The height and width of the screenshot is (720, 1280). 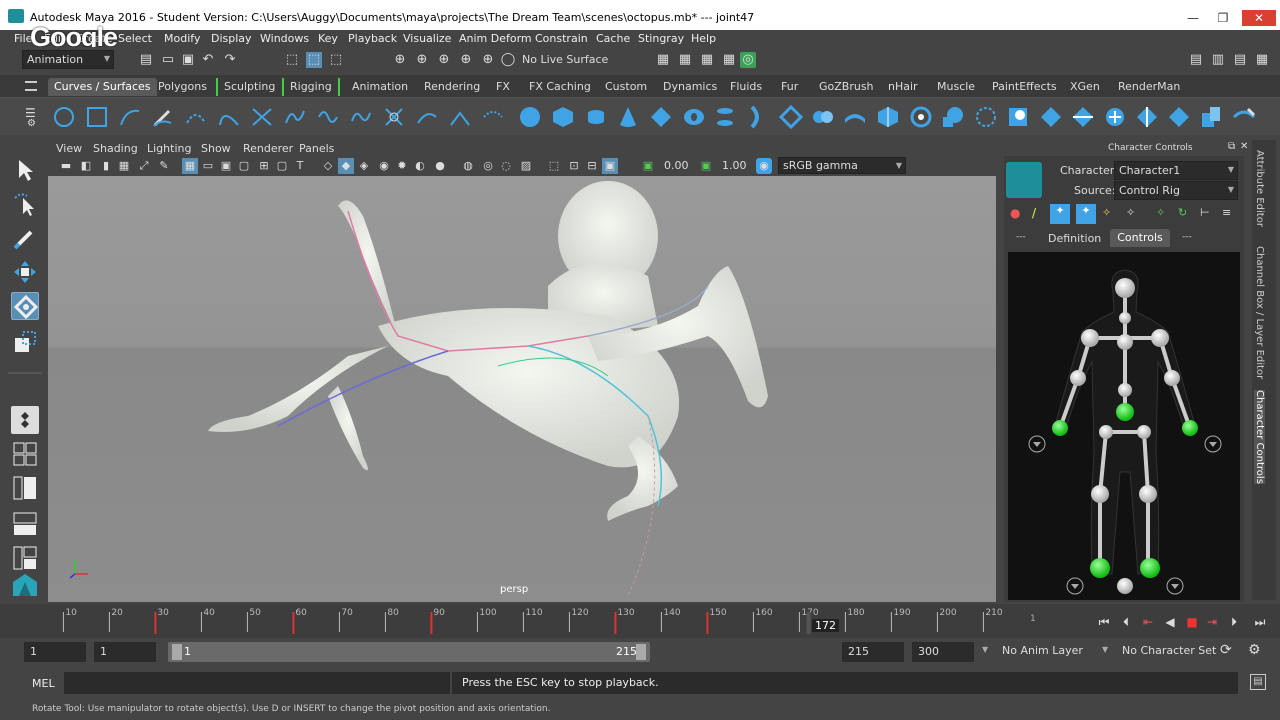 What do you see at coordinates (1090, 338) in the screenshot?
I see `left-shoulder-effector` at bounding box center [1090, 338].